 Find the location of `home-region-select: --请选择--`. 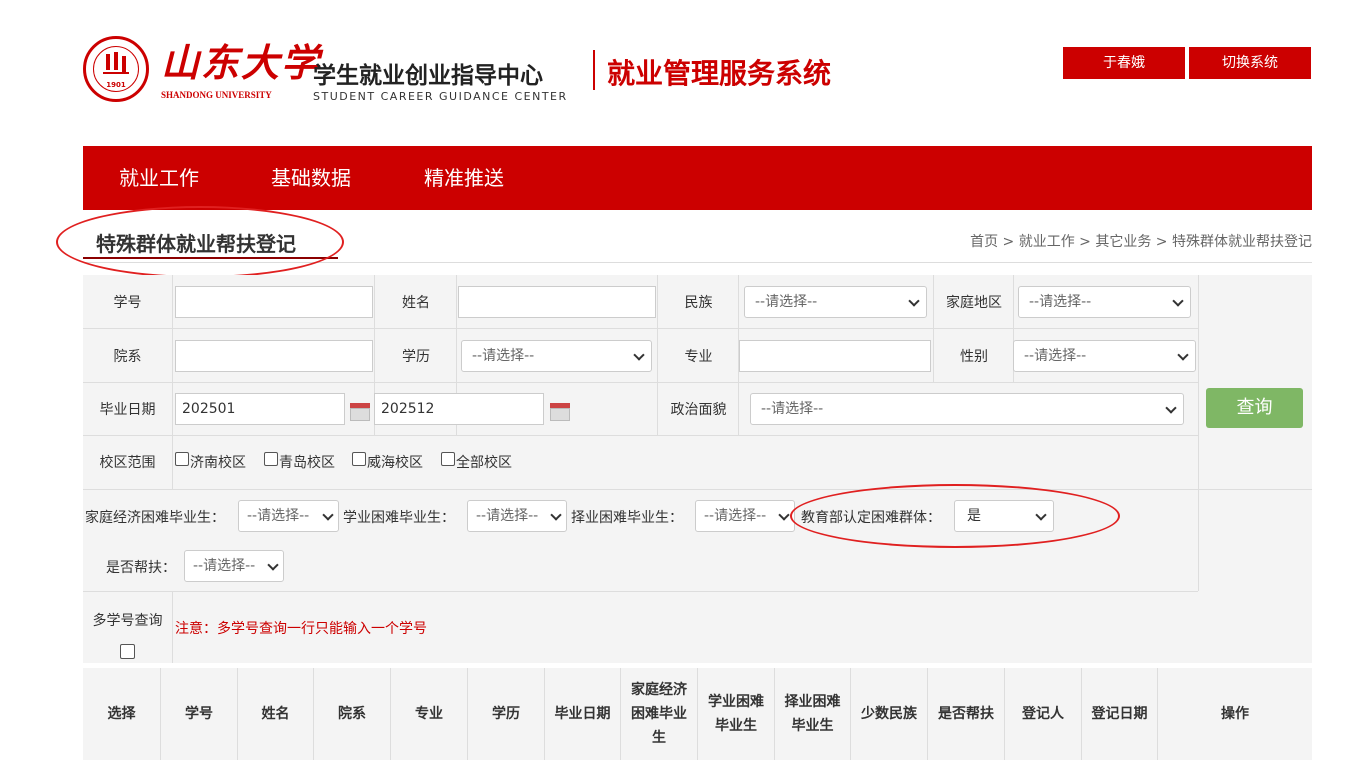

home-region-select: --请选择-- is located at coordinates (1104, 302).